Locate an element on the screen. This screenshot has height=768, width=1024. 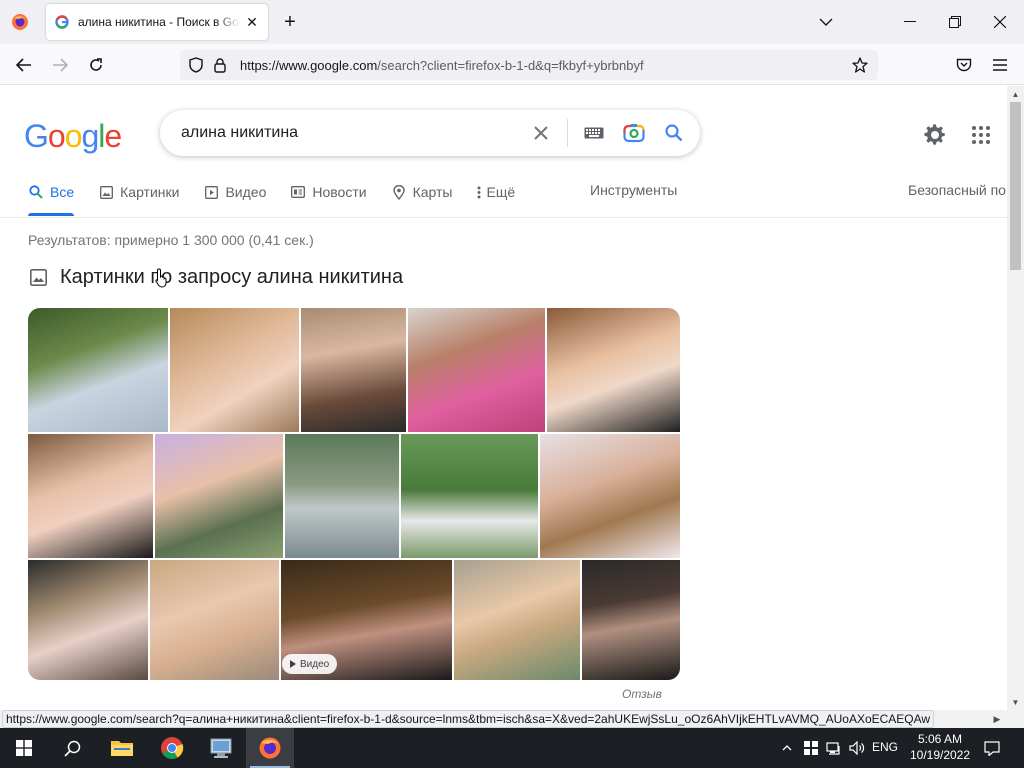
tab-maps: Карты is located at coordinates (421, 192).